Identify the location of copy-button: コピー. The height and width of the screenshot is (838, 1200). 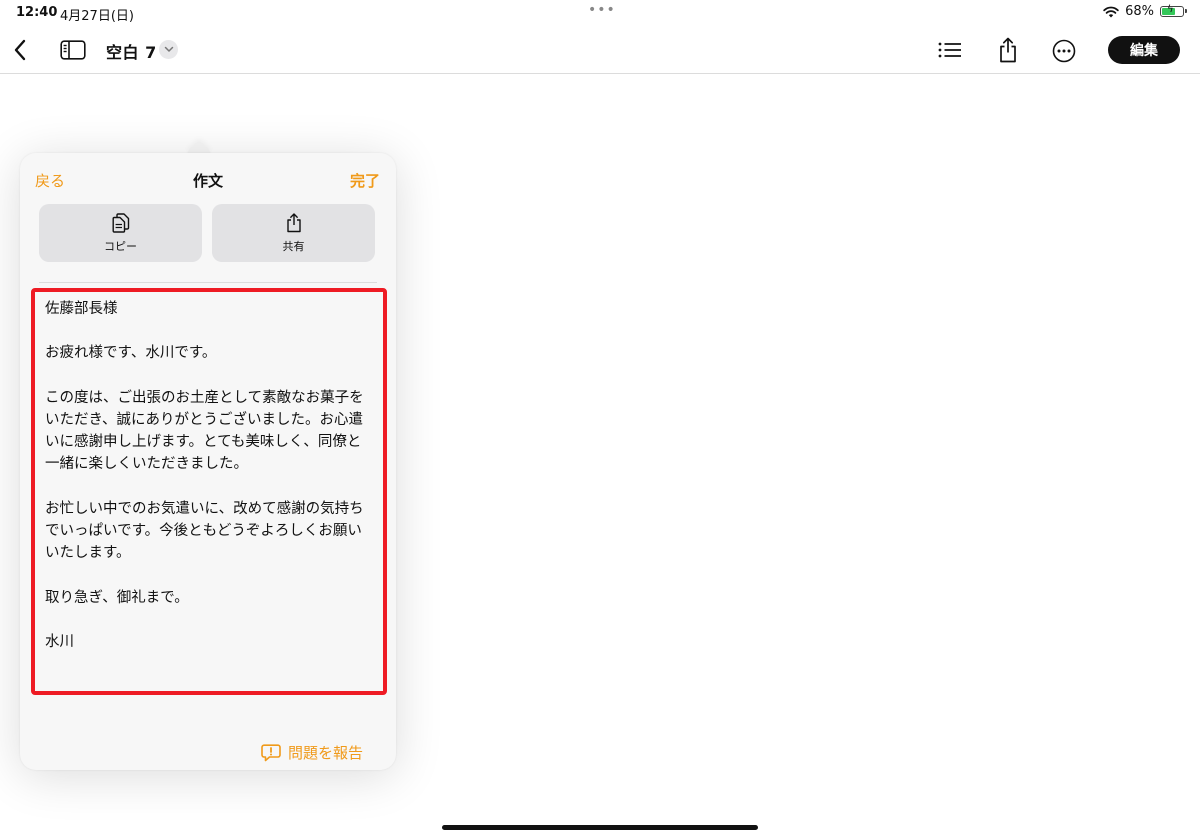
(120, 233).